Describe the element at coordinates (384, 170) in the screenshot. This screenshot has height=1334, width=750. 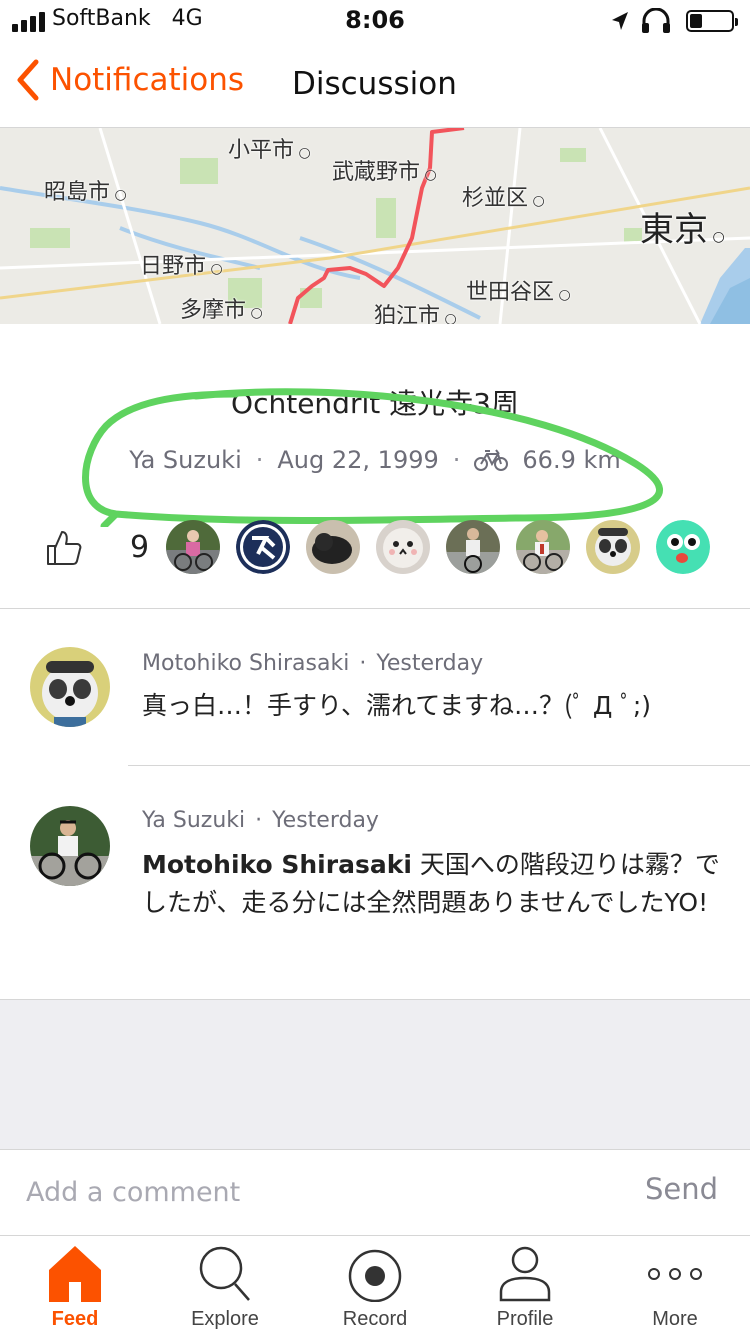
I see `map-label: 武蔵野市` at that location.